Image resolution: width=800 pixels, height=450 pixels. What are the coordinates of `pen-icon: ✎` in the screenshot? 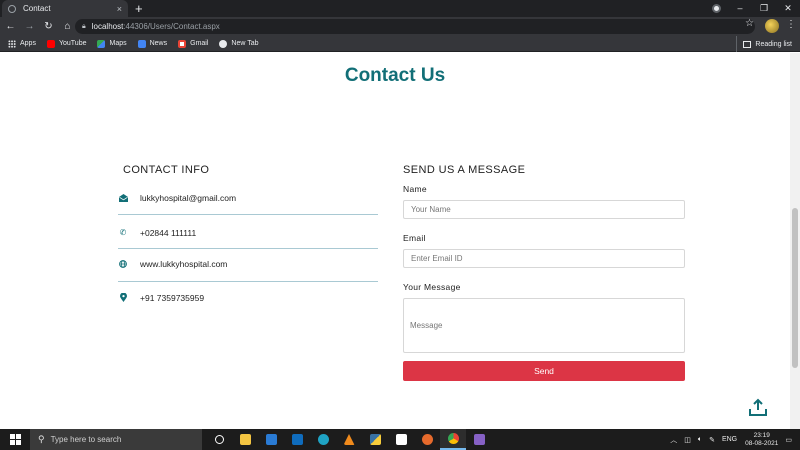 It's located at (712, 440).